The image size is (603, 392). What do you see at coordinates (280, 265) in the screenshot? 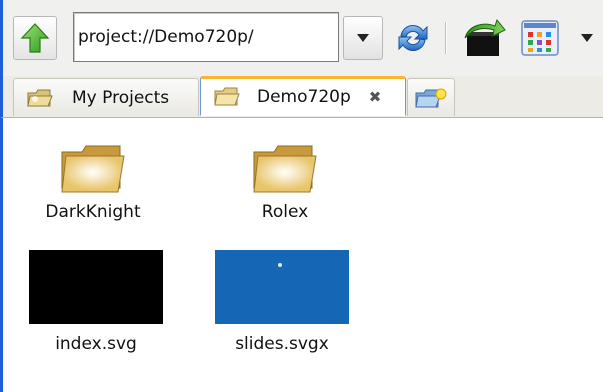
I see `thumbnail-dot` at bounding box center [280, 265].